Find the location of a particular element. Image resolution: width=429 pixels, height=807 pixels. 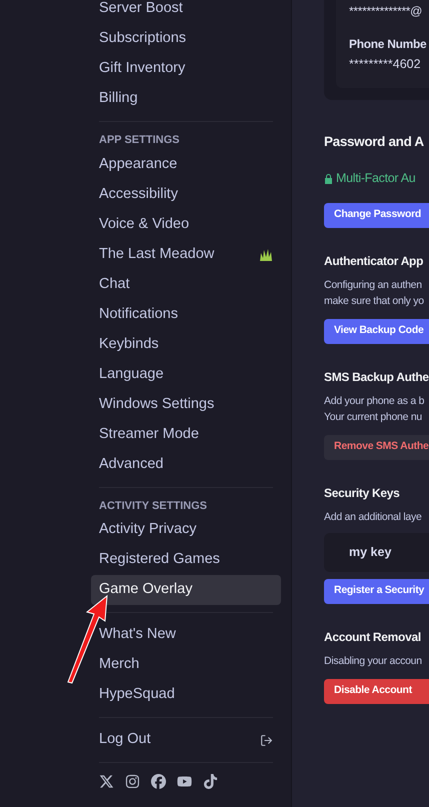

action-button: Disable Account is located at coordinates (376, 691).